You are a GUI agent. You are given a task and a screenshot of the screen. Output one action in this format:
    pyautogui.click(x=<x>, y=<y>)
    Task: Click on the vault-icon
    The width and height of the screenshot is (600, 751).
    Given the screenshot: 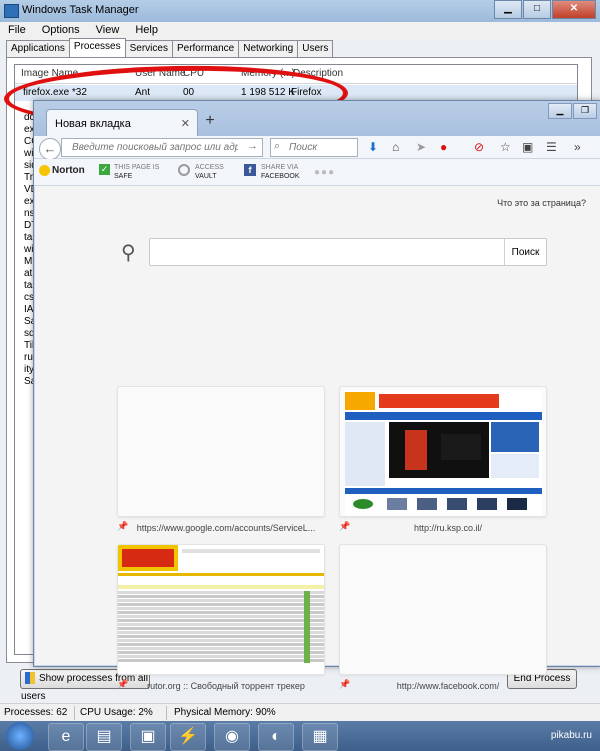 What is the action you would take?
    pyautogui.click(x=184, y=170)
    